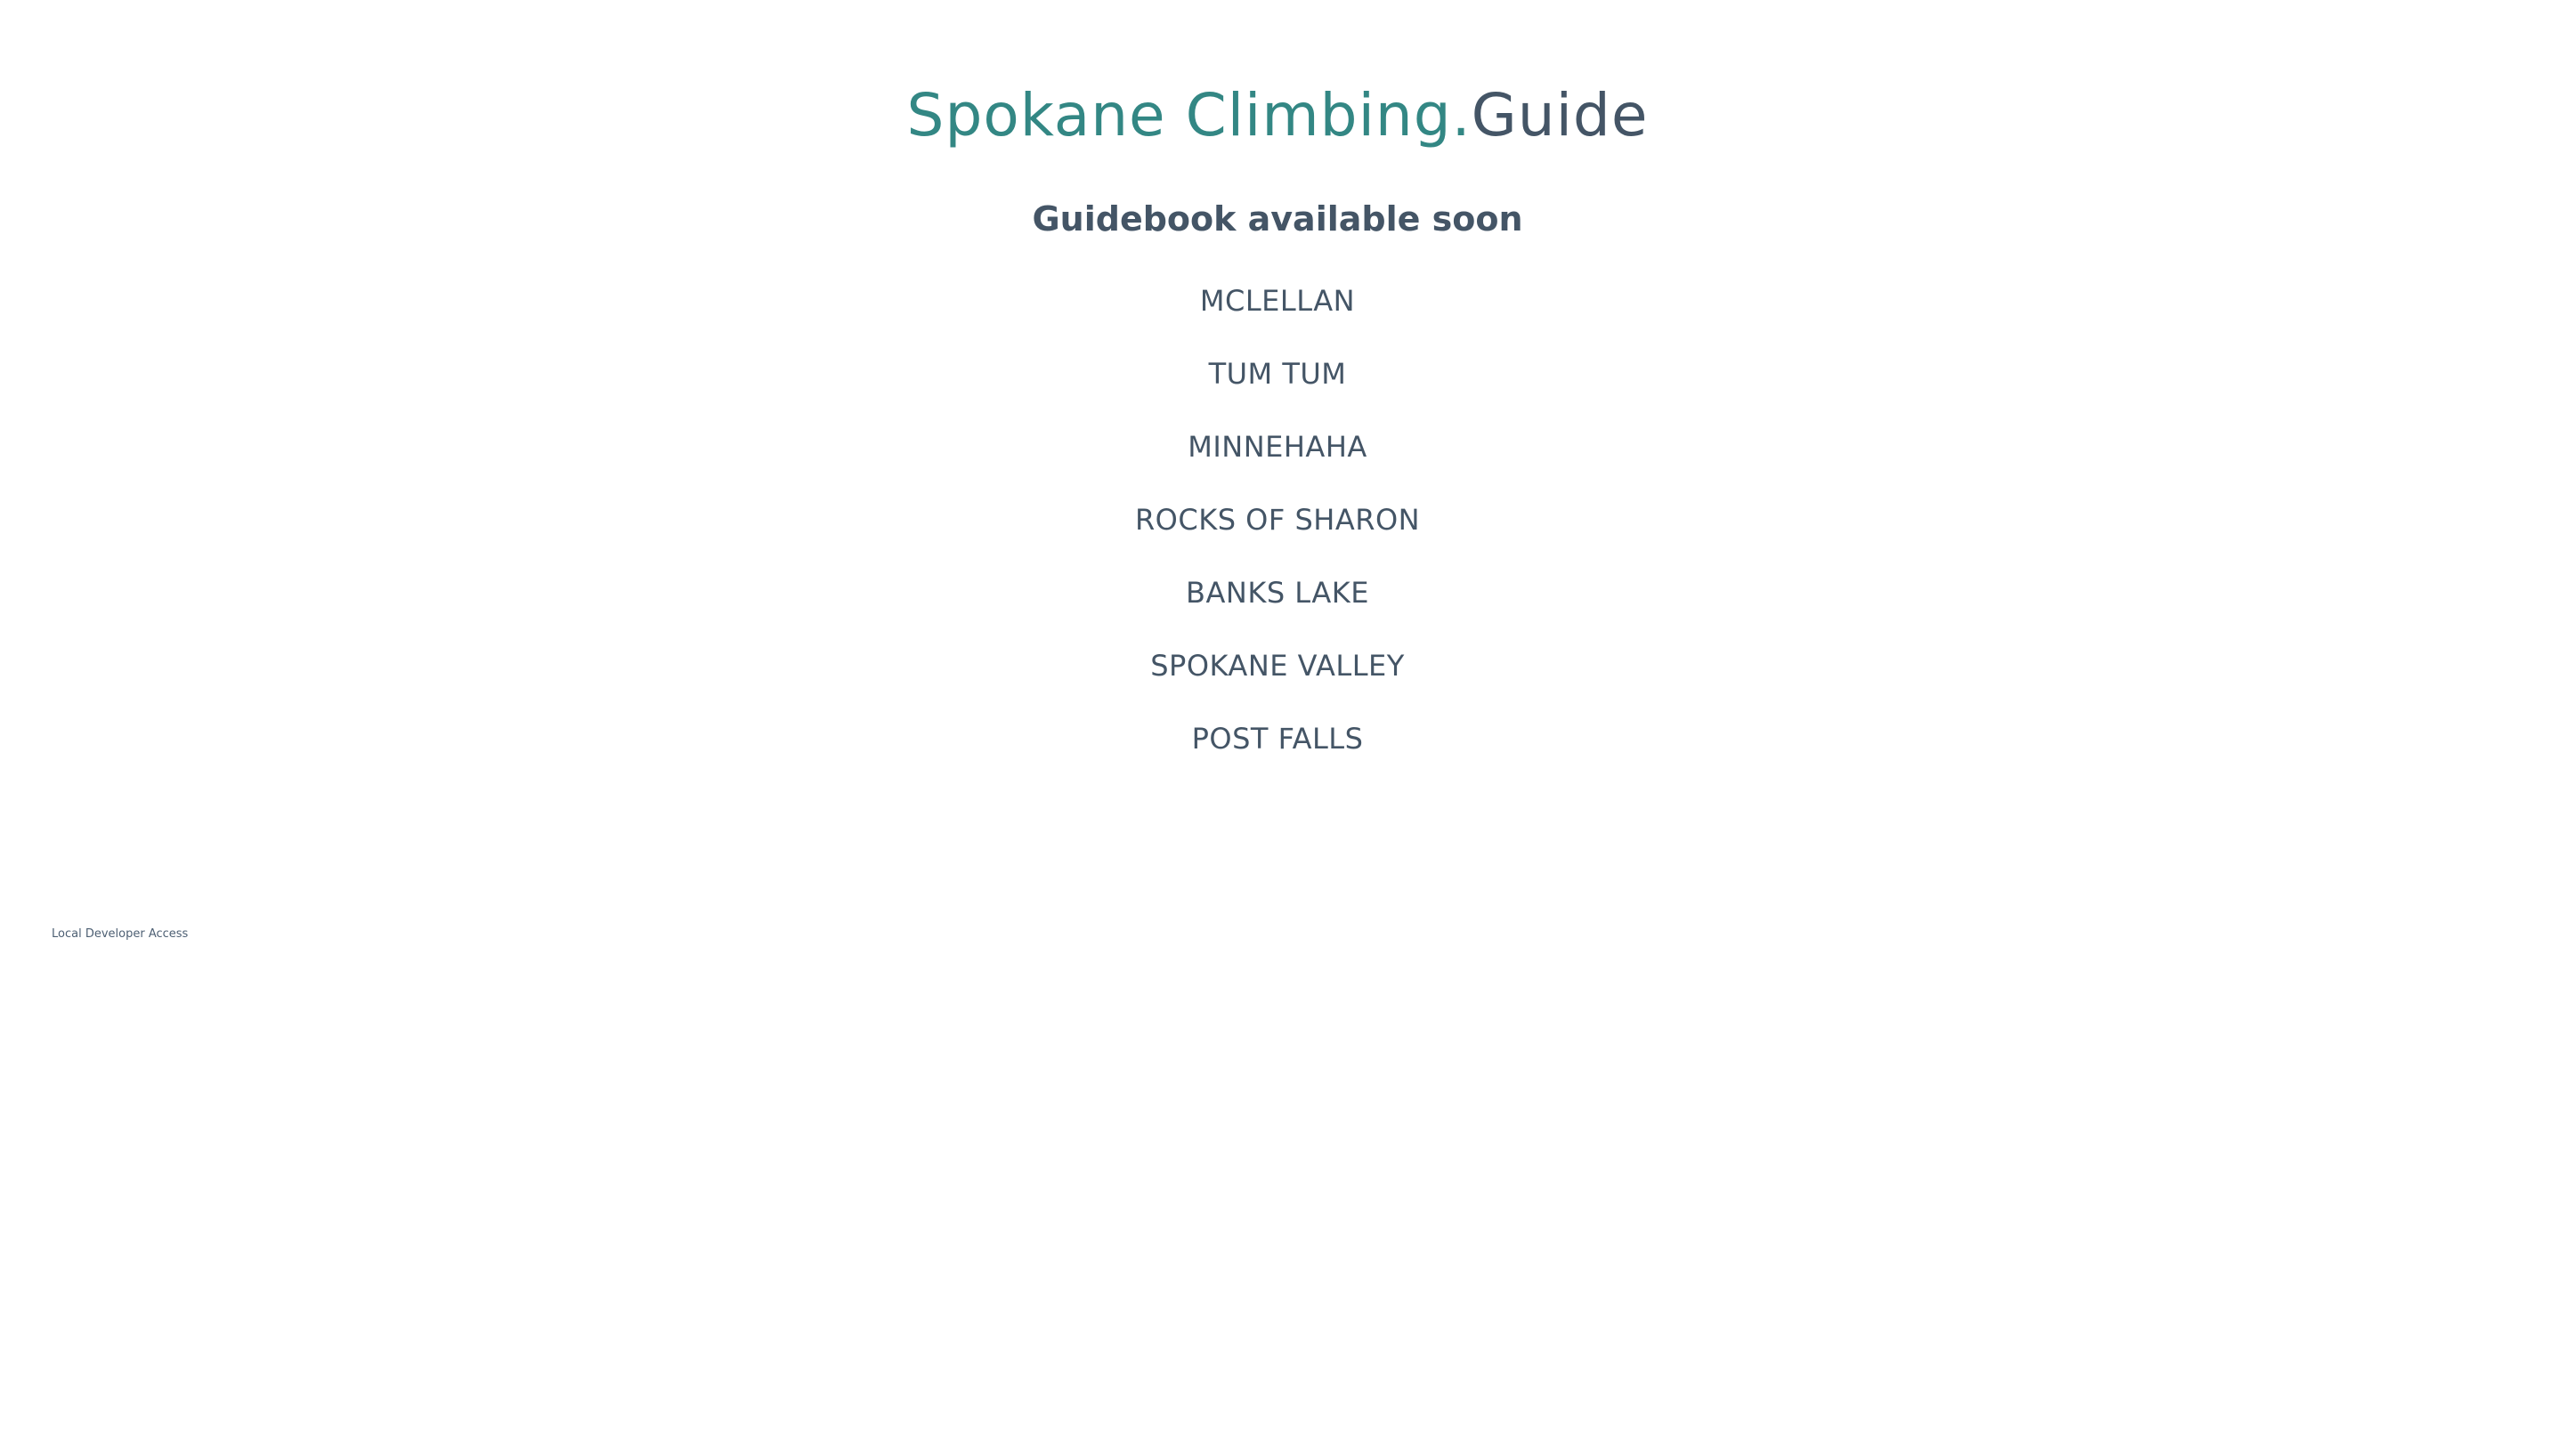 The width and height of the screenshot is (2555, 1456). What do you see at coordinates (1278, 374) in the screenshot?
I see `area-link-tum-tum: TUM TUM` at bounding box center [1278, 374].